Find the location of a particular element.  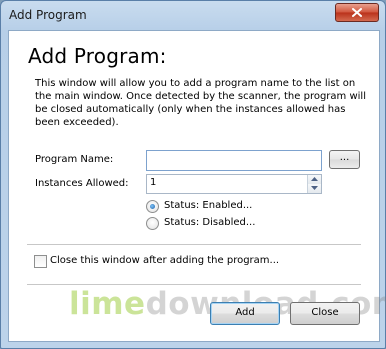

watermark-part-1: lime is located at coordinates (107, 304).